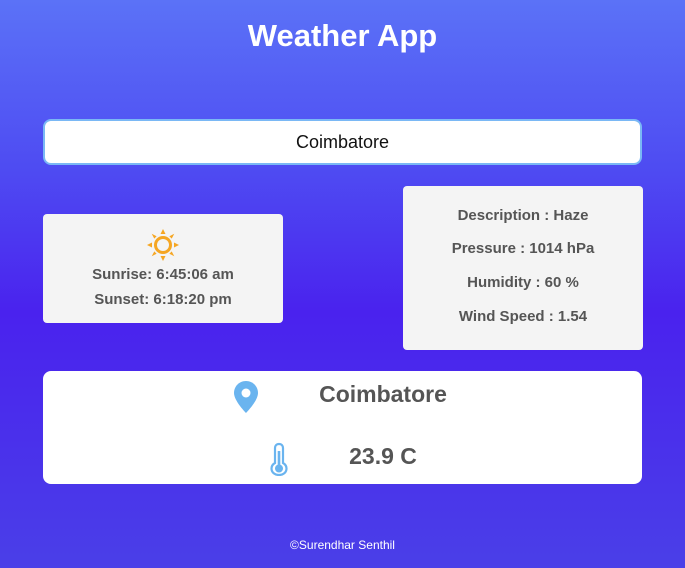 This screenshot has height=568, width=685. I want to click on sunset-text: Sunset: 6:18:20 pm, so click(163, 299).